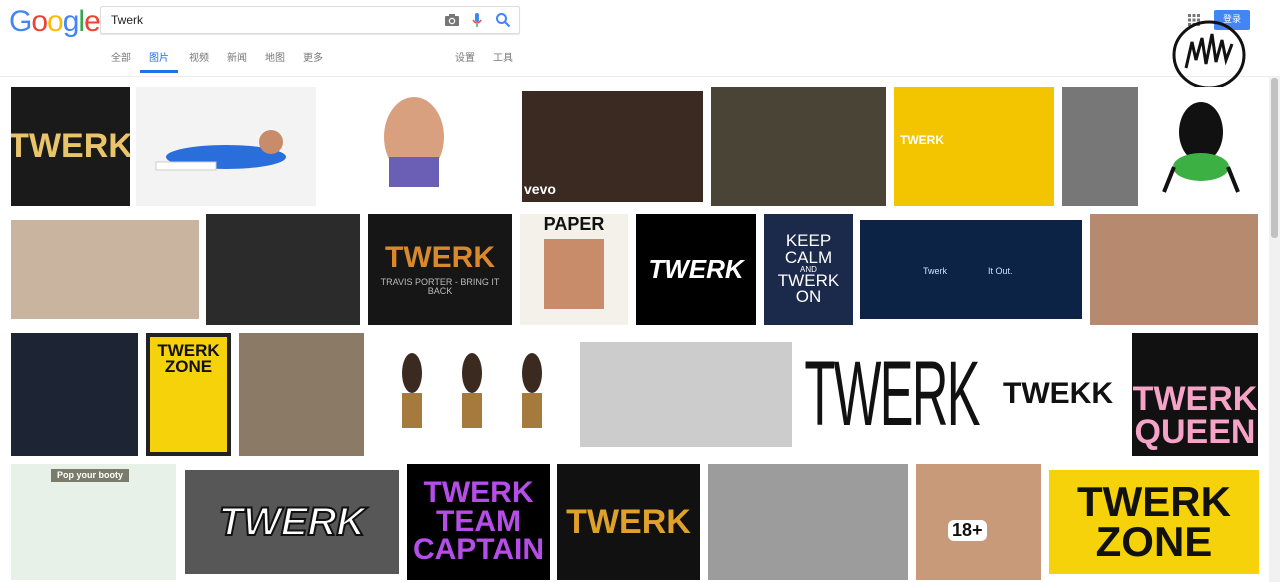 Image resolution: width=1280 pixels, height=582 pixels. What do you see at coordinates (540, 188) in the screenshot?
I see `vevo-label: vevo` at bounding box center [540, 188].